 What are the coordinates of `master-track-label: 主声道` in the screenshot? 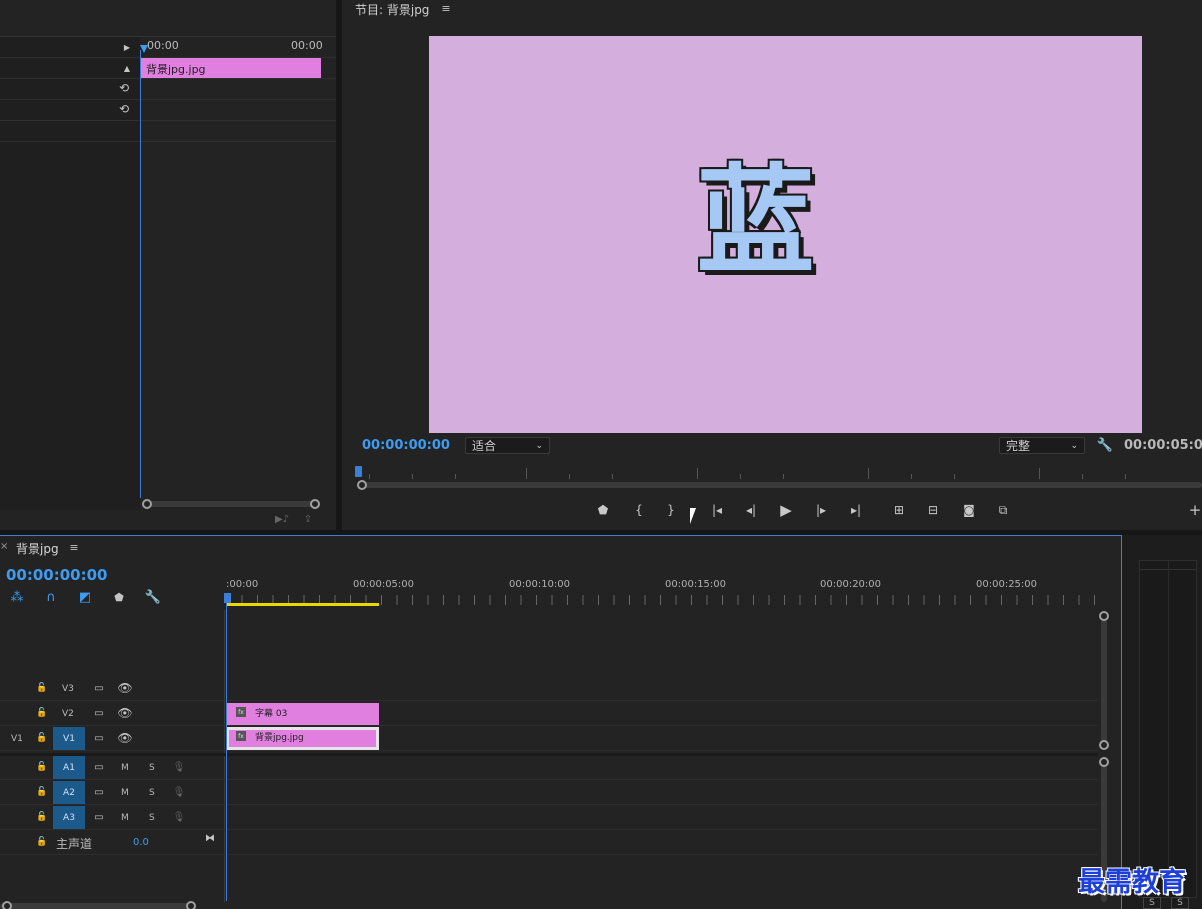 It's located at (74, 844).